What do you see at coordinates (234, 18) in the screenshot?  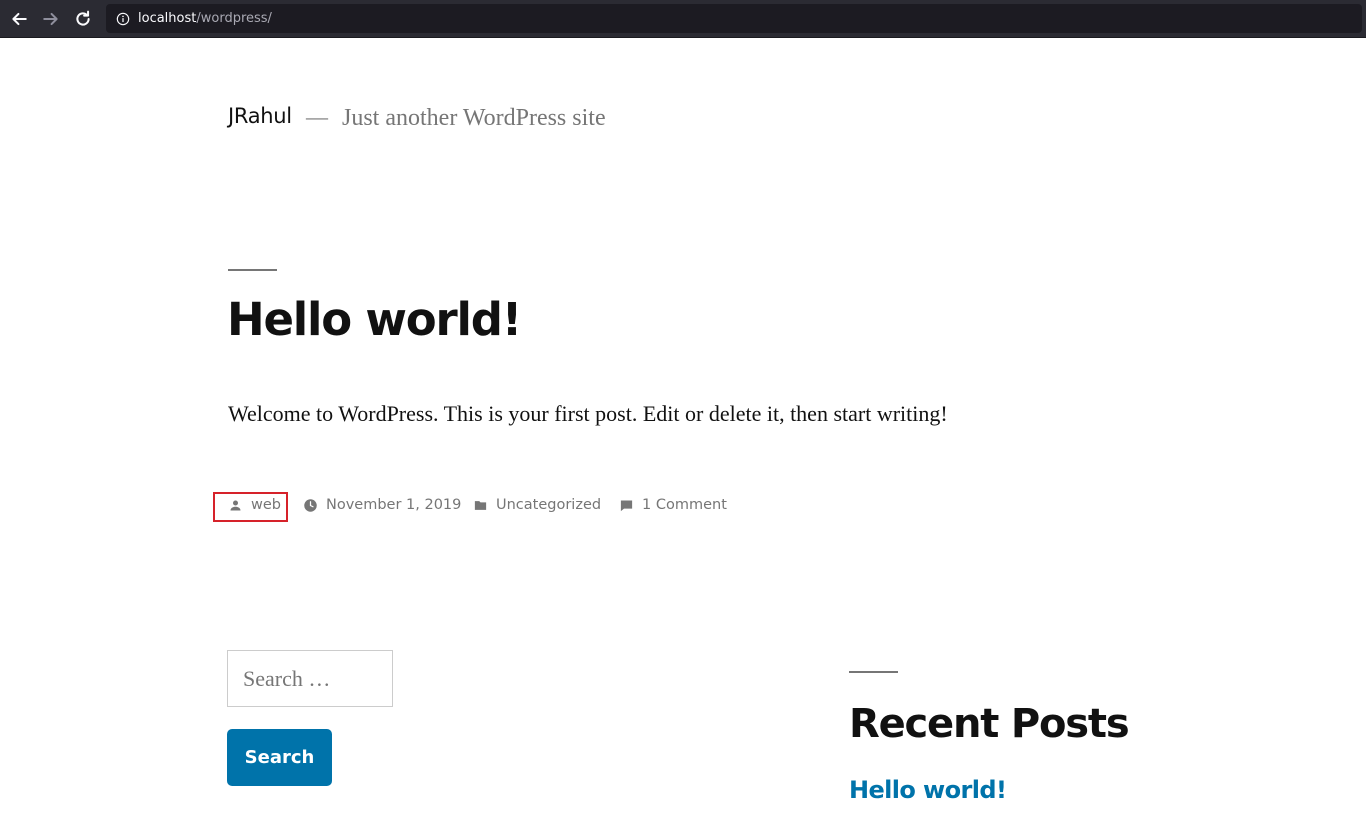 I see `url-path: /wordpress/` at bounding box center [234, 18].